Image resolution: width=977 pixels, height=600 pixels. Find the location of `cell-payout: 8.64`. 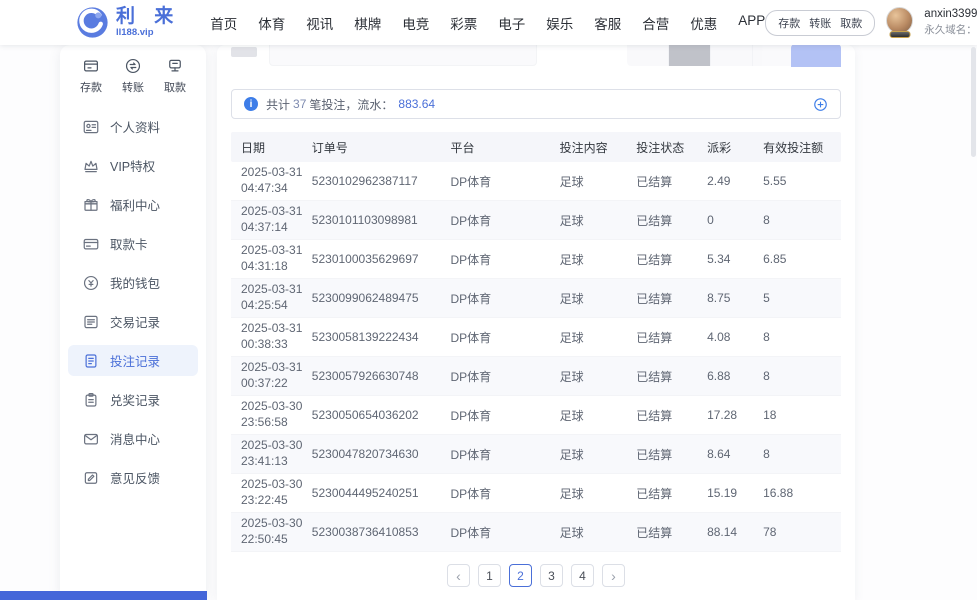

cell-payout: 8.64 is located at coordinates (719, 454).